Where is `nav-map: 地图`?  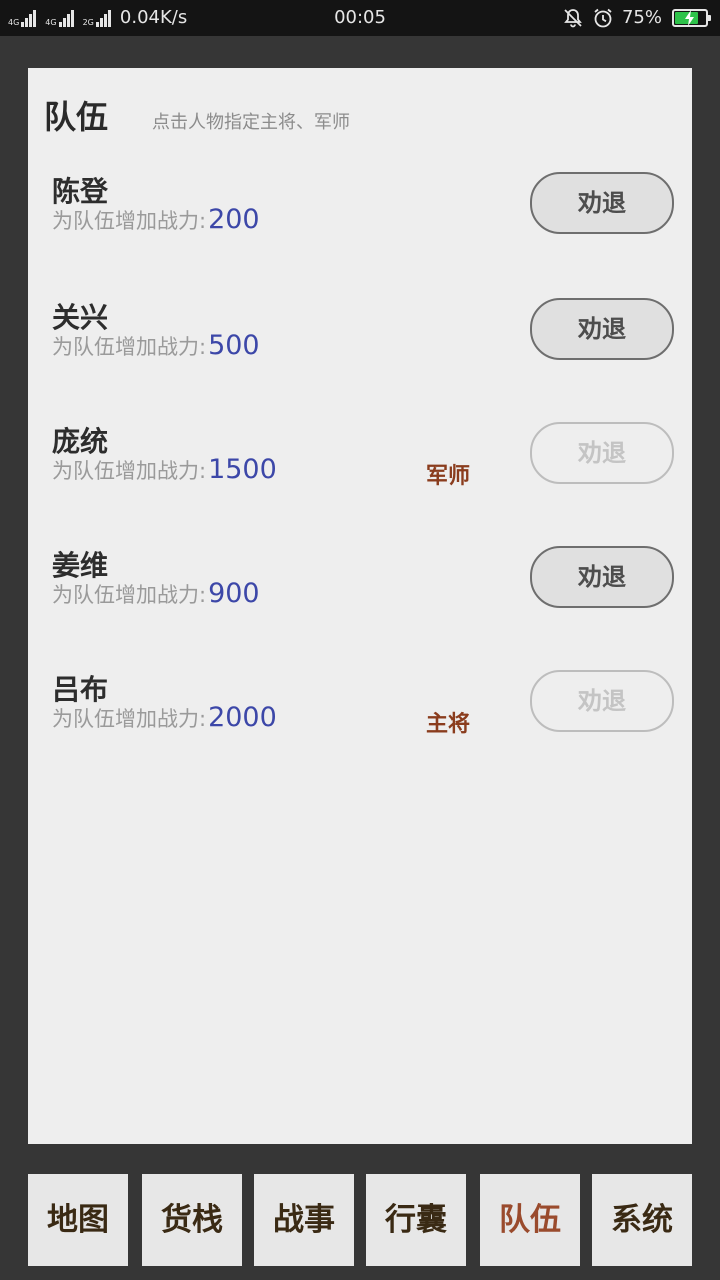
nav-map: 地图 is located at coordinates (78, 1220).